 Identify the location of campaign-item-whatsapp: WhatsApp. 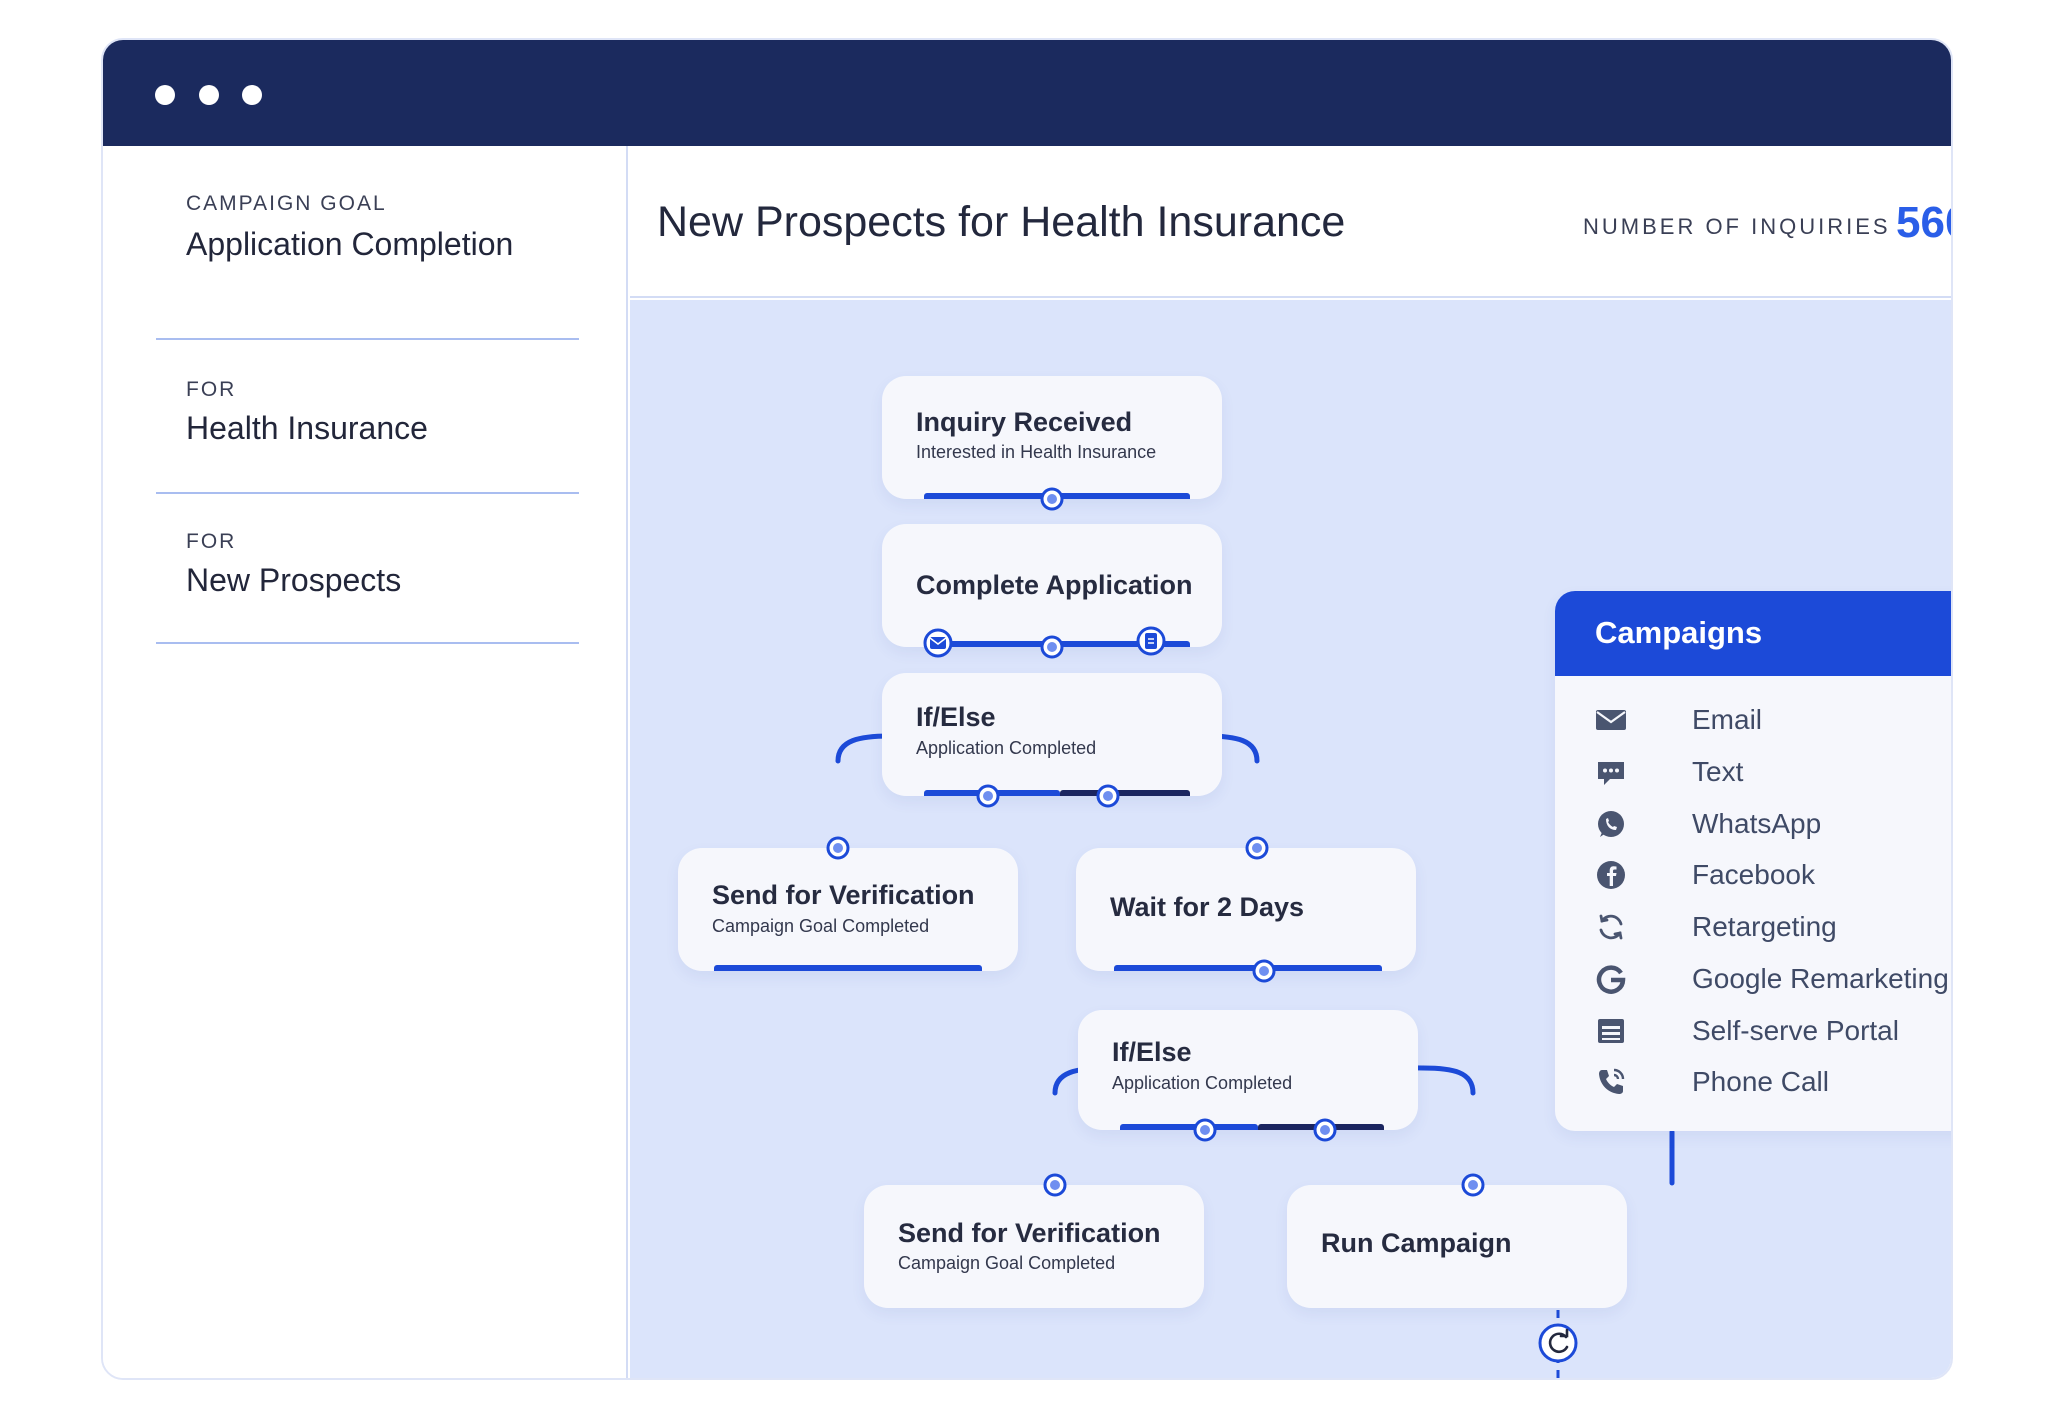
(1773, 824).